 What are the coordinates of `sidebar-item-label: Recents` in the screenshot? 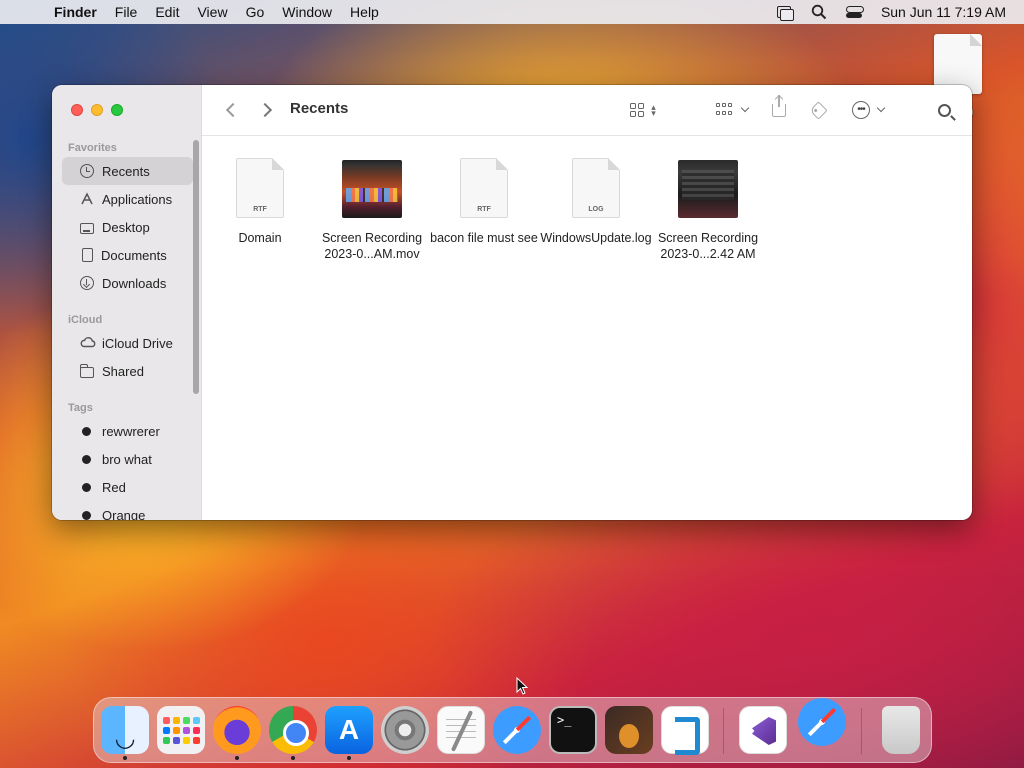 It's located at (126, 171).